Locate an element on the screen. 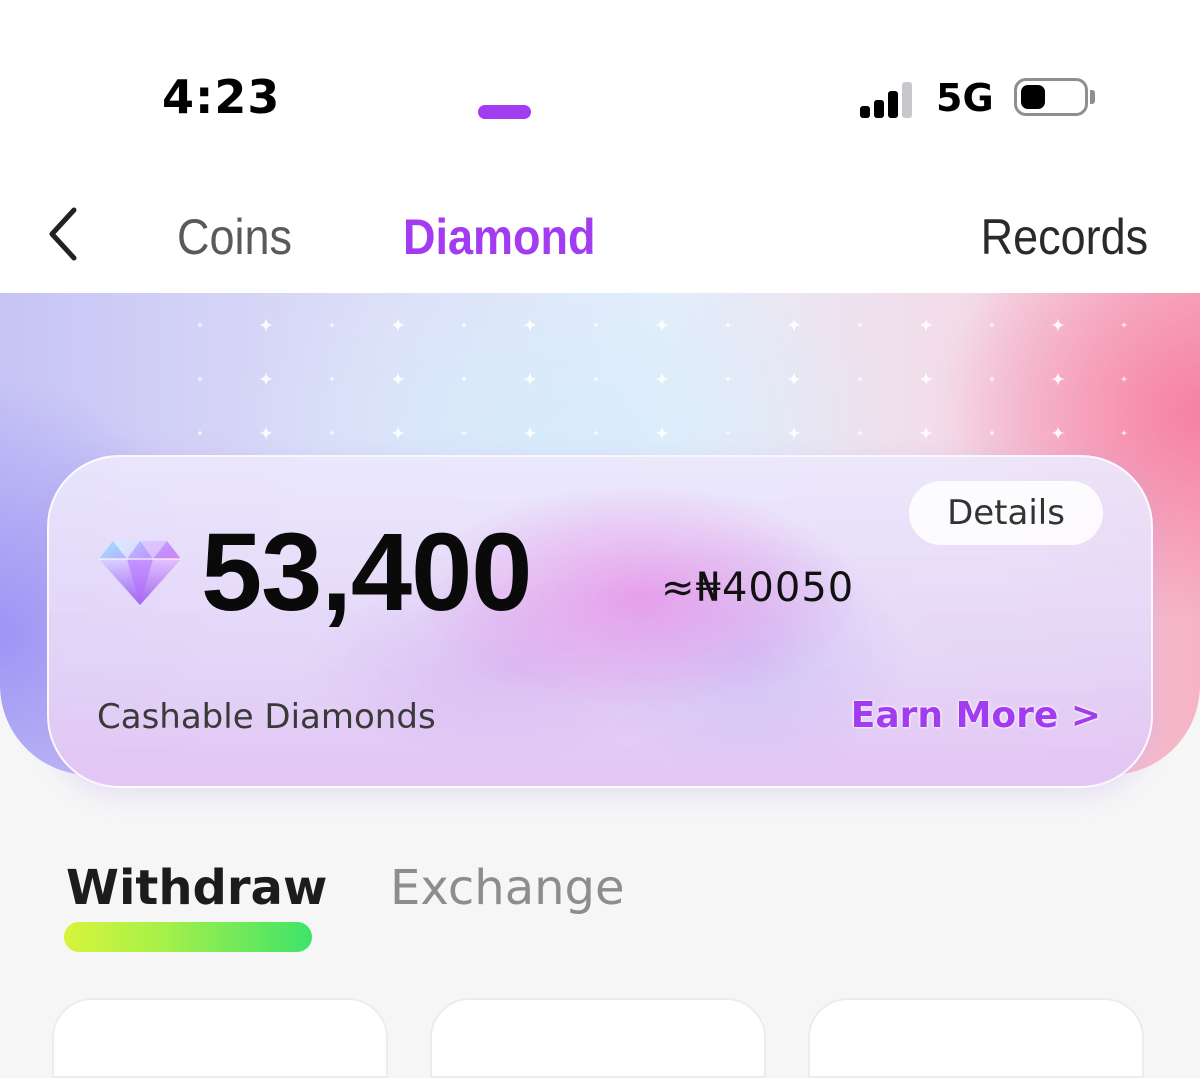 This screenshot has height=1078, width=1200. top-navigation: Coins Diamond Records is located at coordinates (600, 236).